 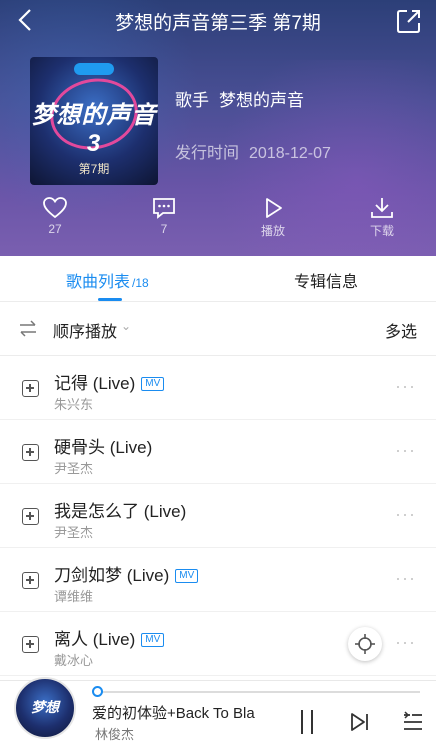 I want to click on multi-select-button: 多选, so click(x=401, y=330).